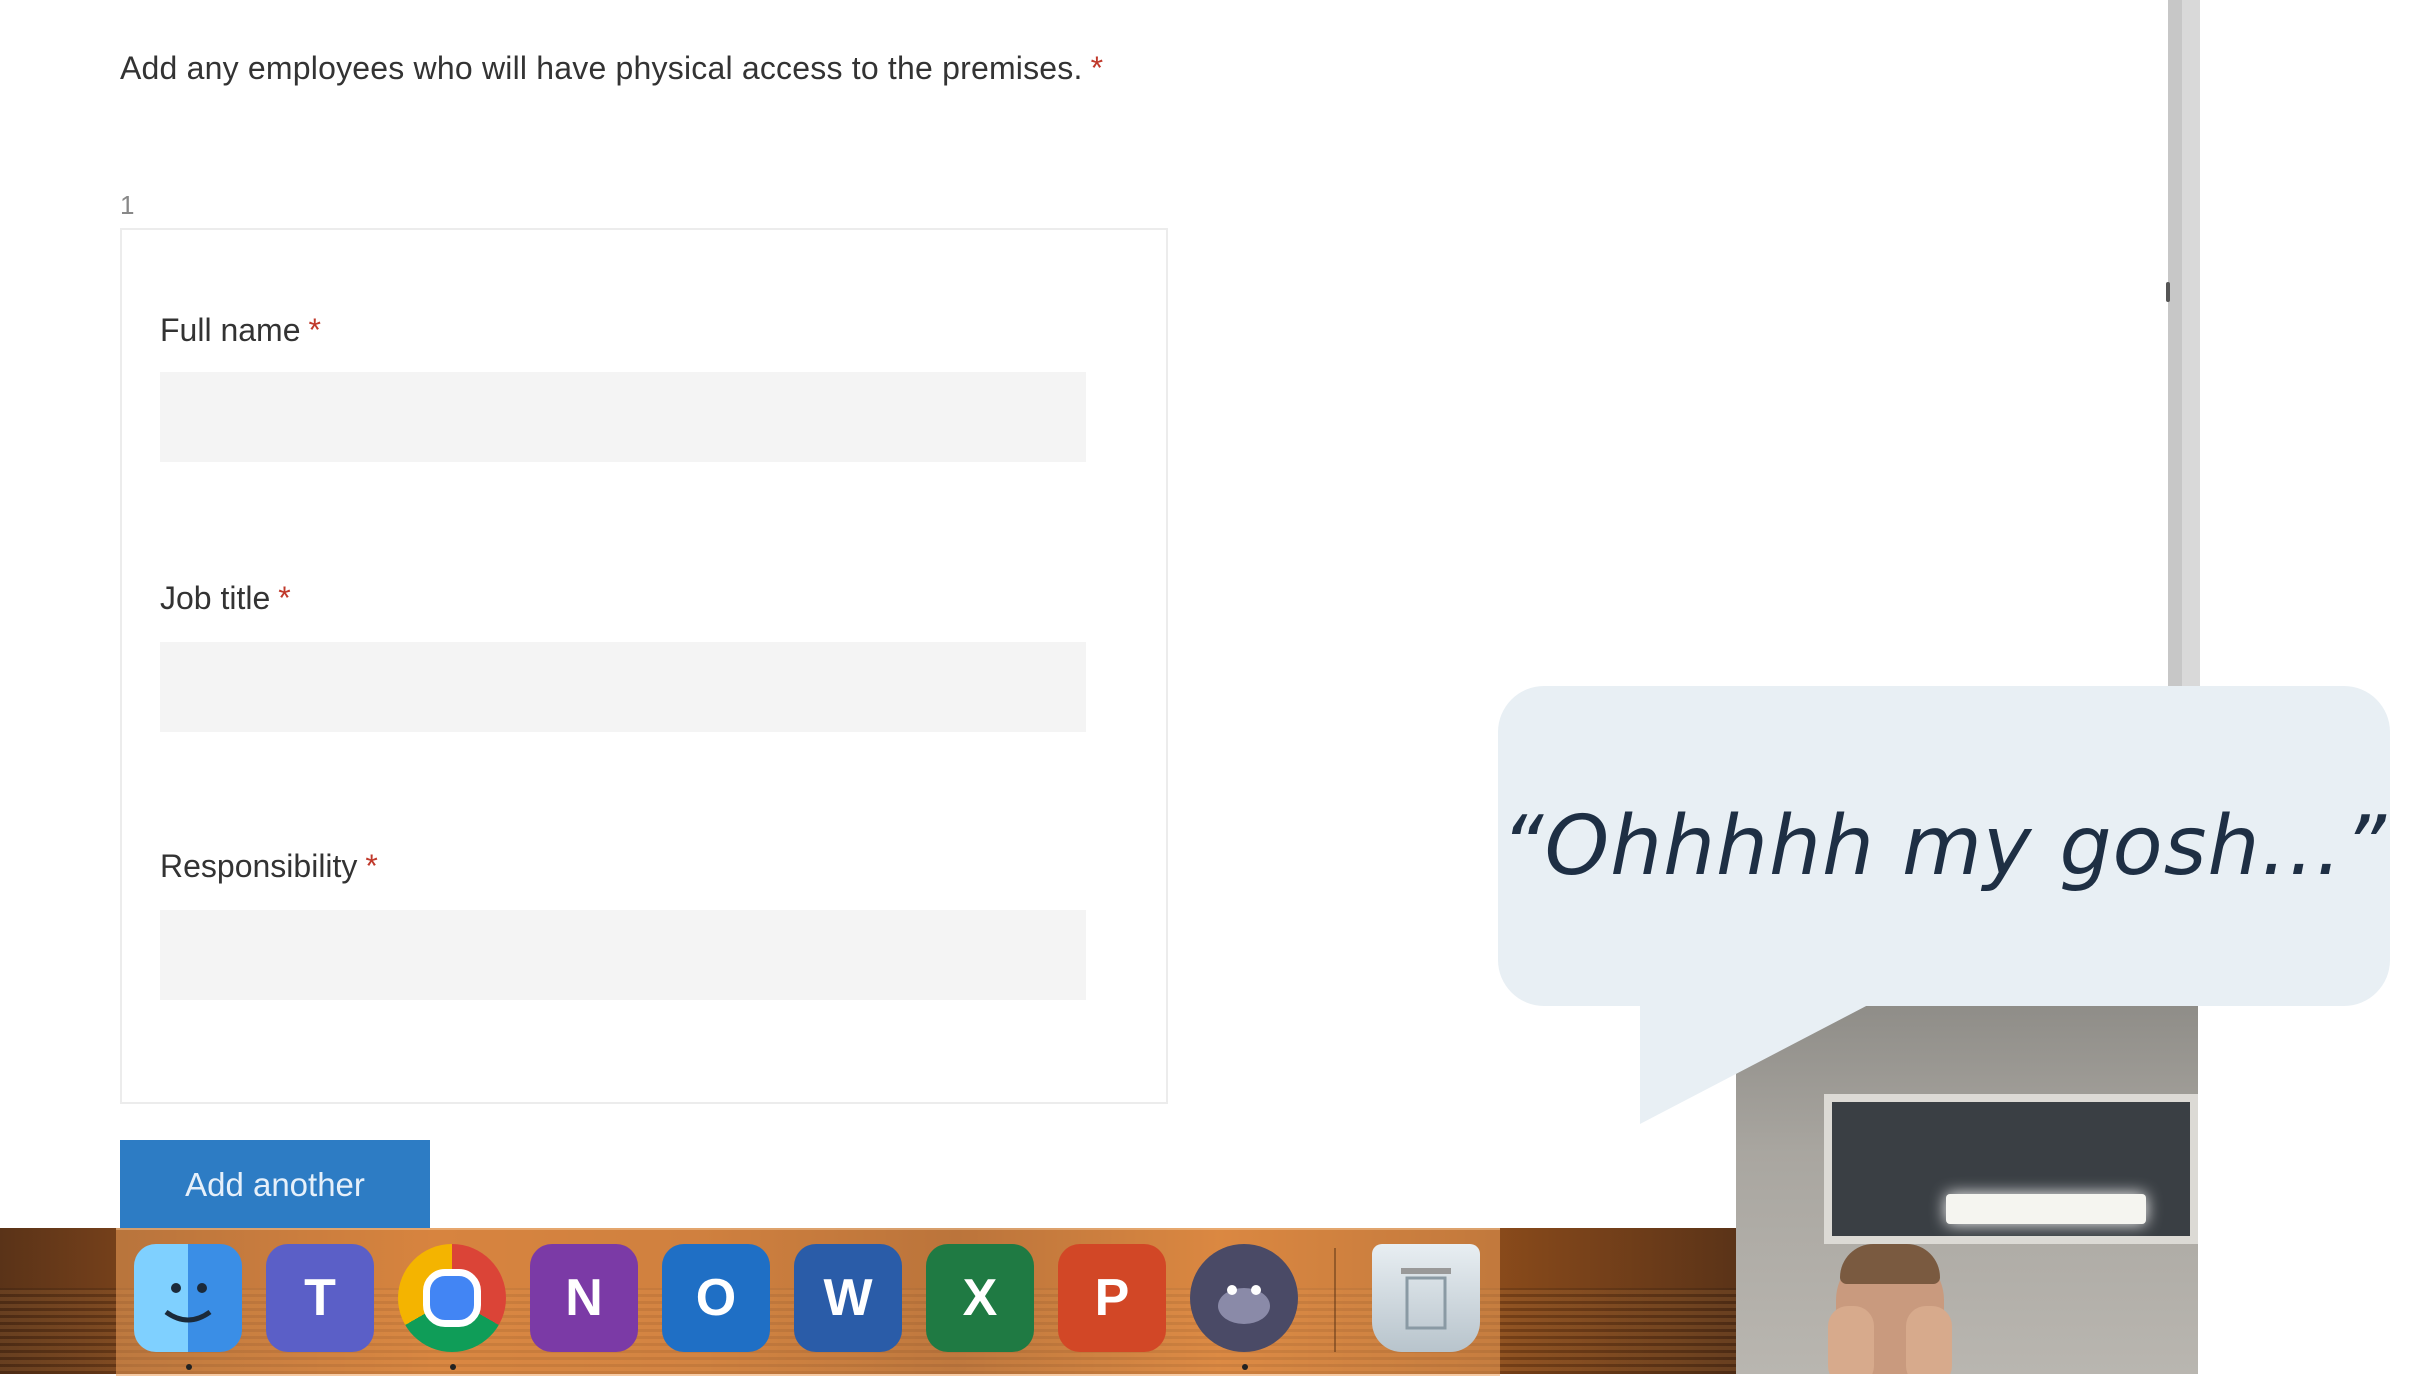  What do you see at coordinates (1112, 1298) in the screenshot?
I see `powerpoint-icon: P` at bounding box center [1112, 1298].